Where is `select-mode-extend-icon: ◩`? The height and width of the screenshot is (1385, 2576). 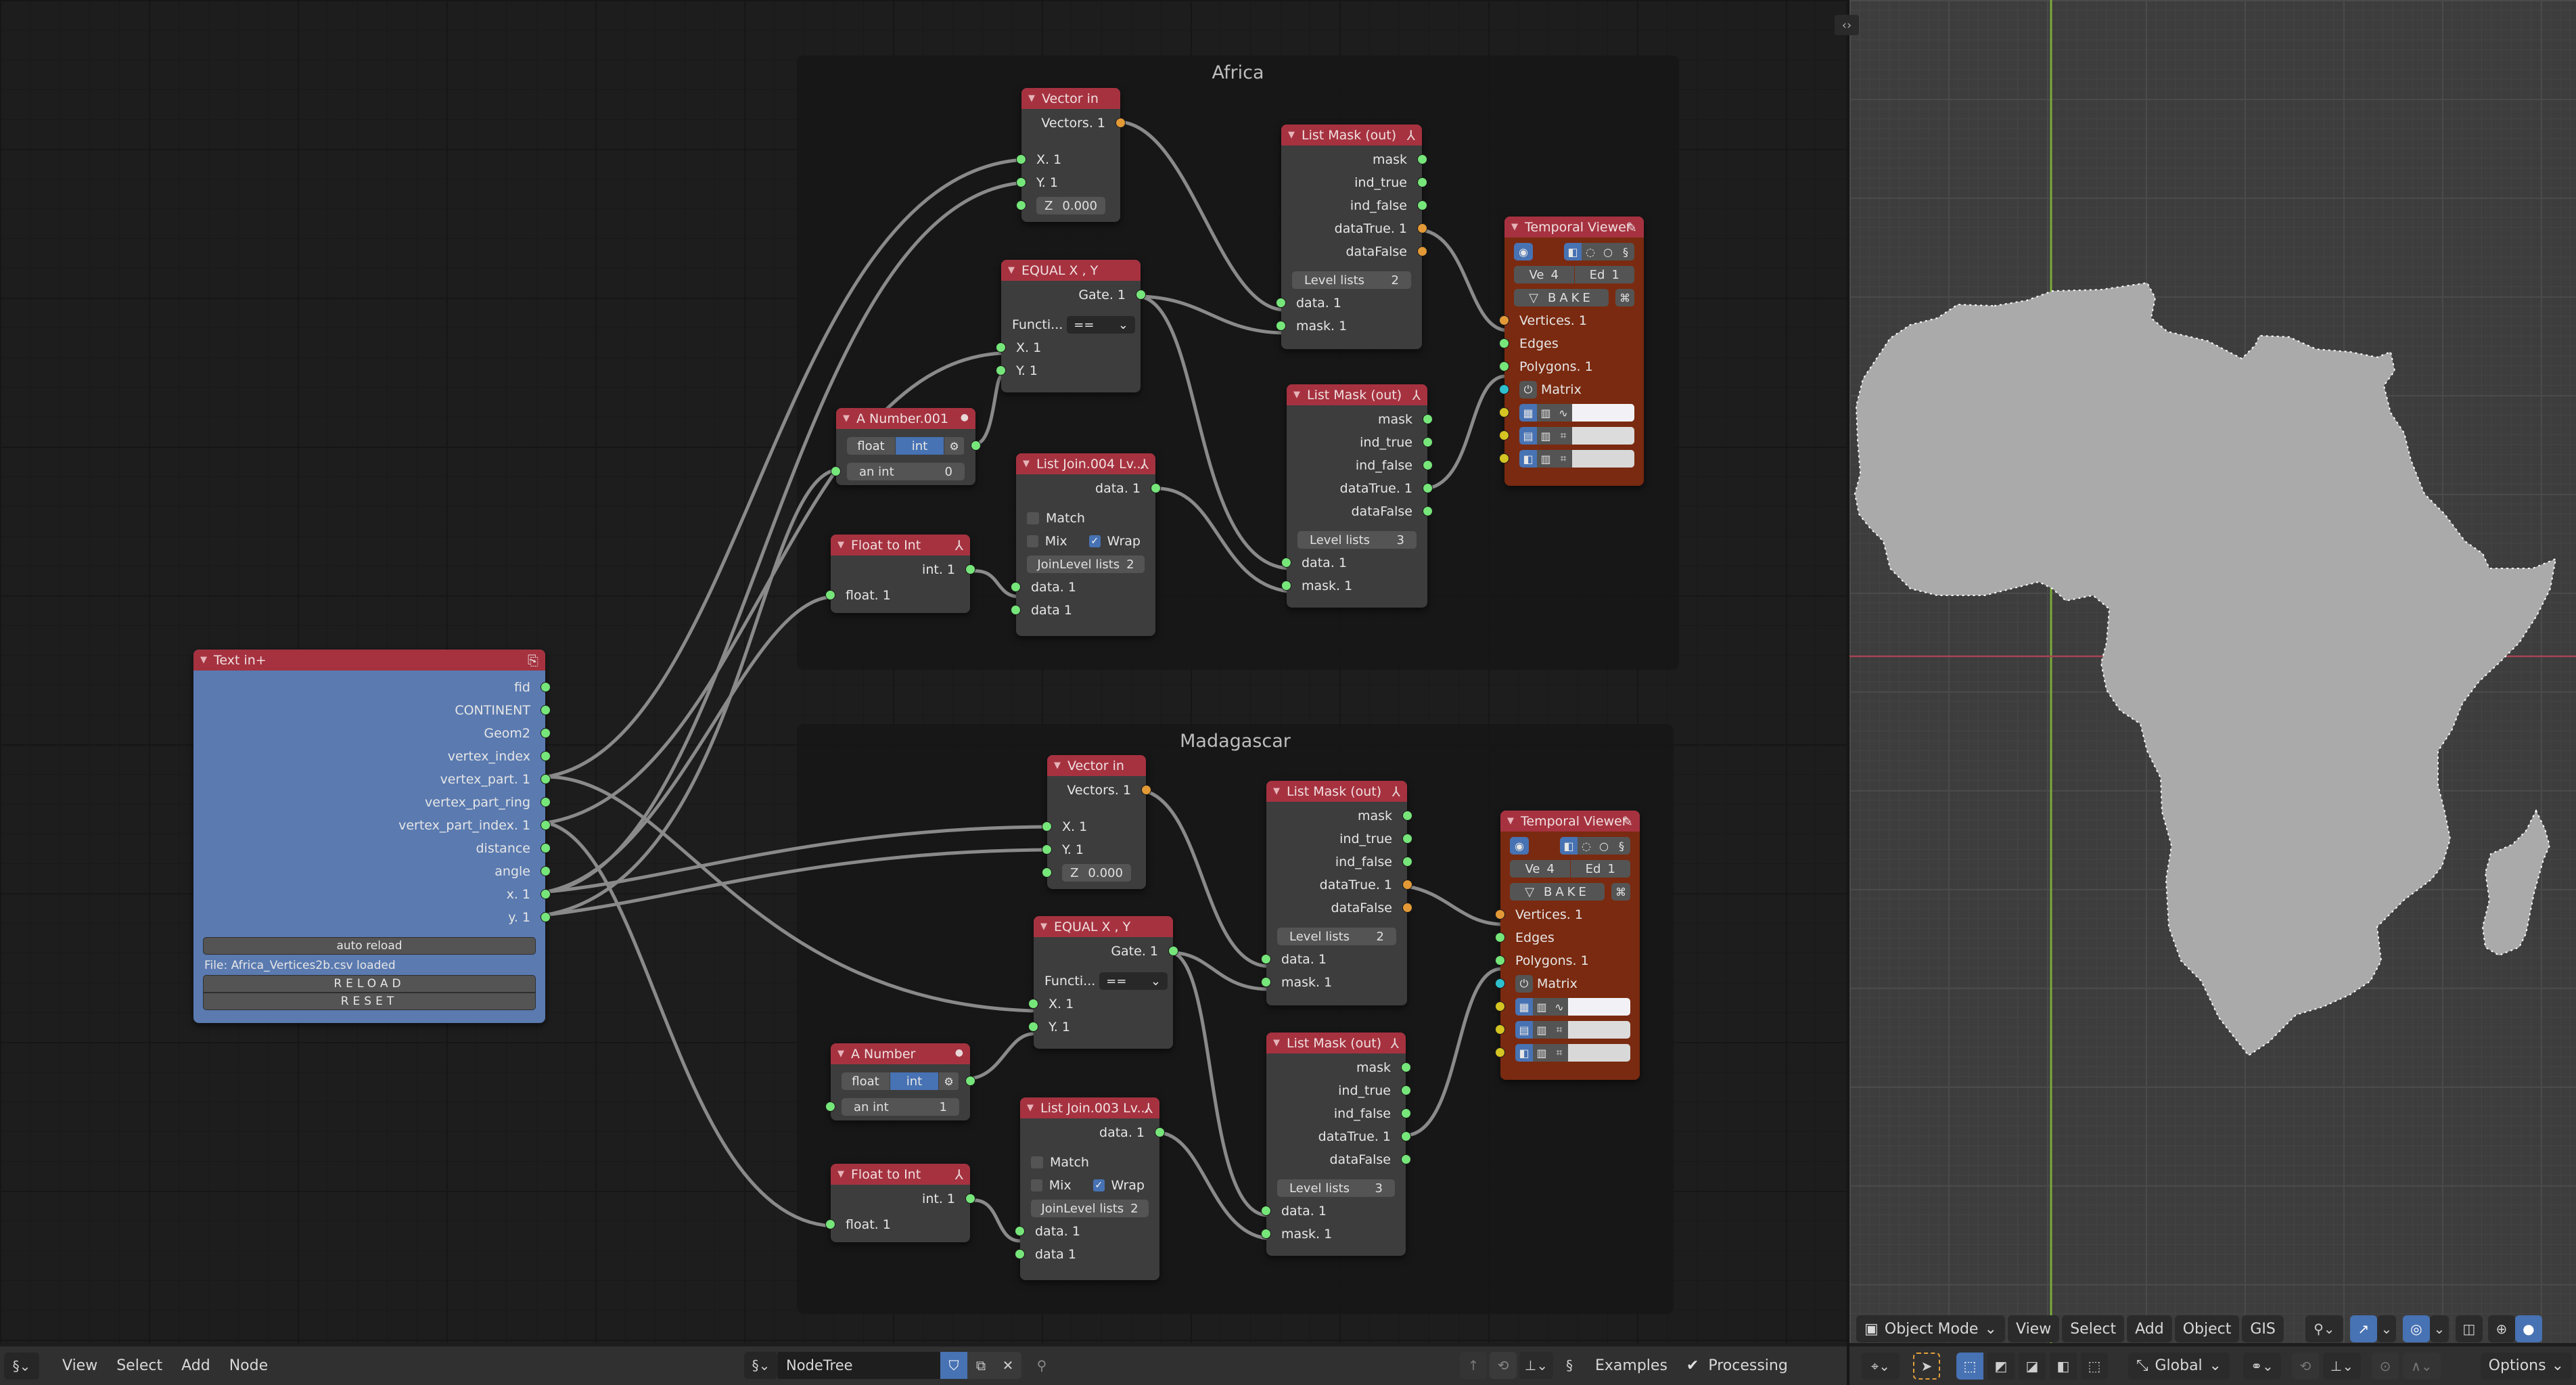 select-mode-extend-icon: ◩ is located at coordinates (2001, 1366).